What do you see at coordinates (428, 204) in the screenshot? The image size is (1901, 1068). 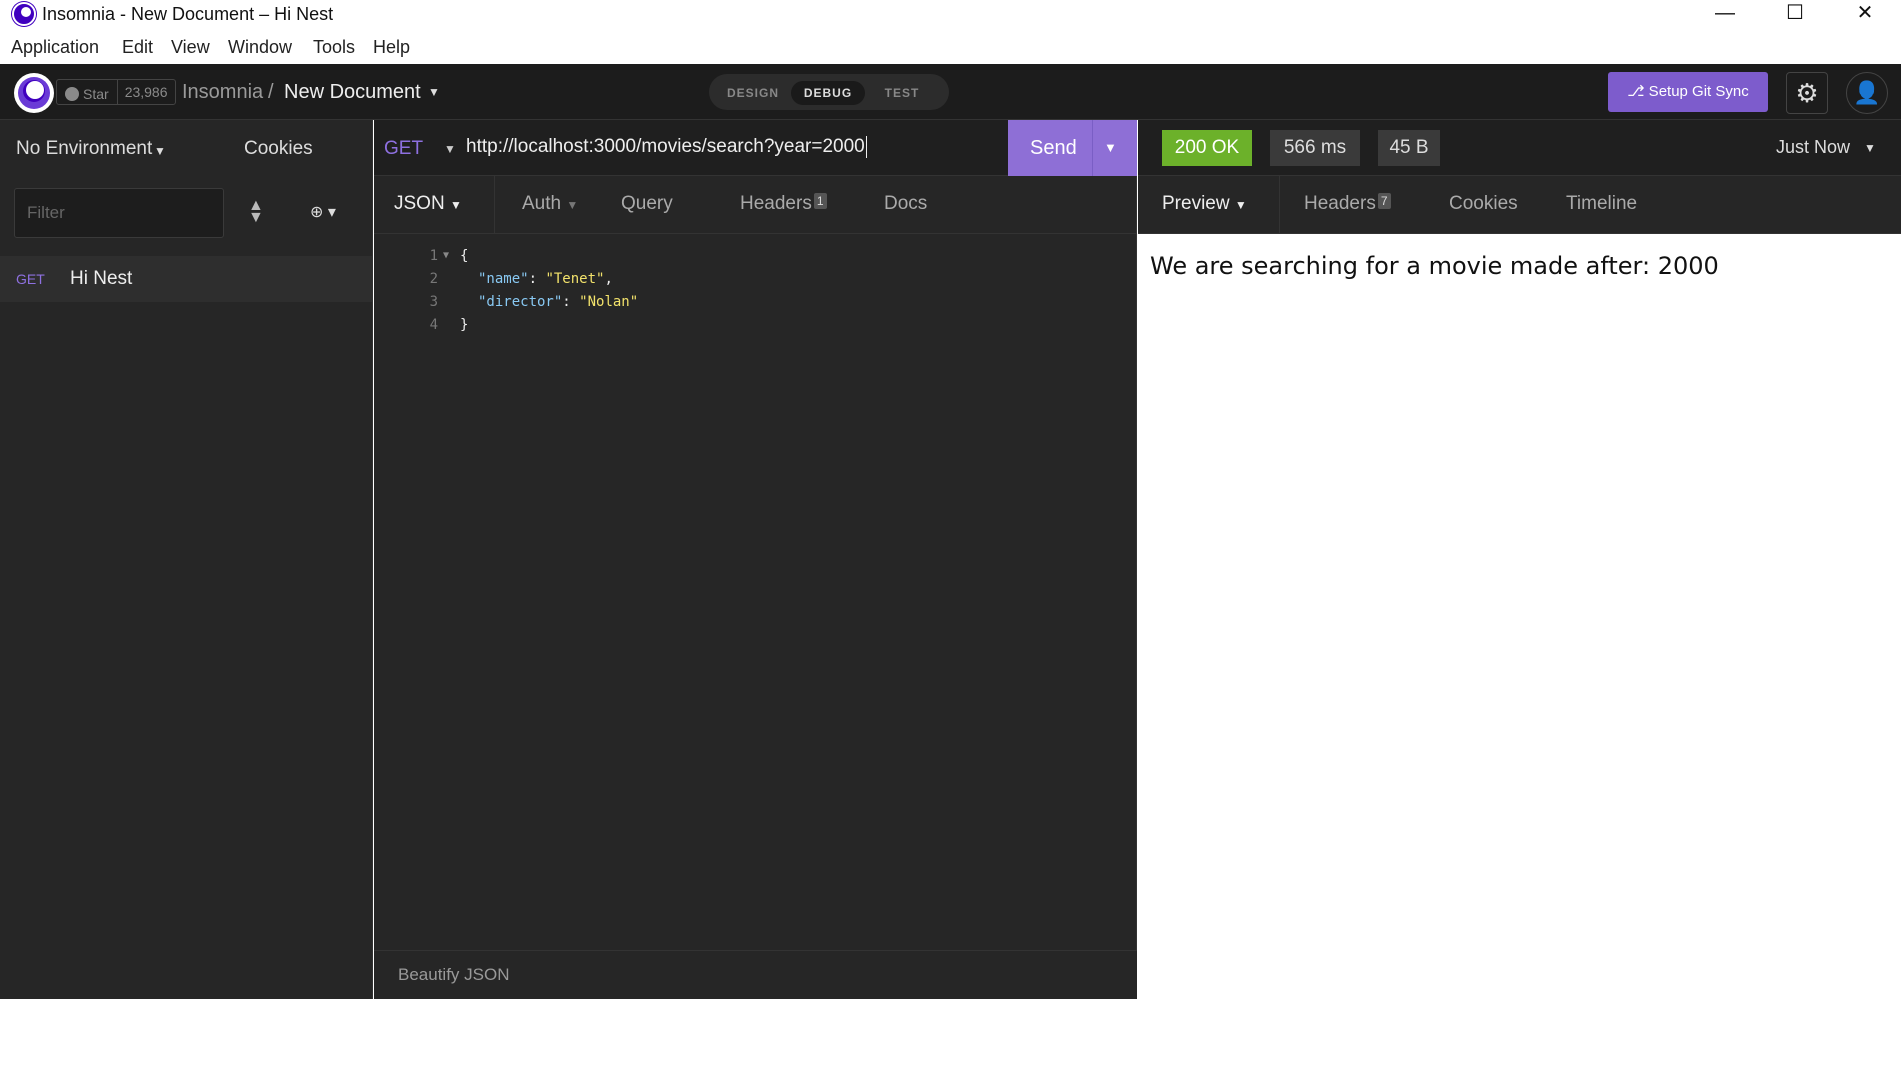 I see `tab-json: JSON ▼` at bounding box center [428, 204].